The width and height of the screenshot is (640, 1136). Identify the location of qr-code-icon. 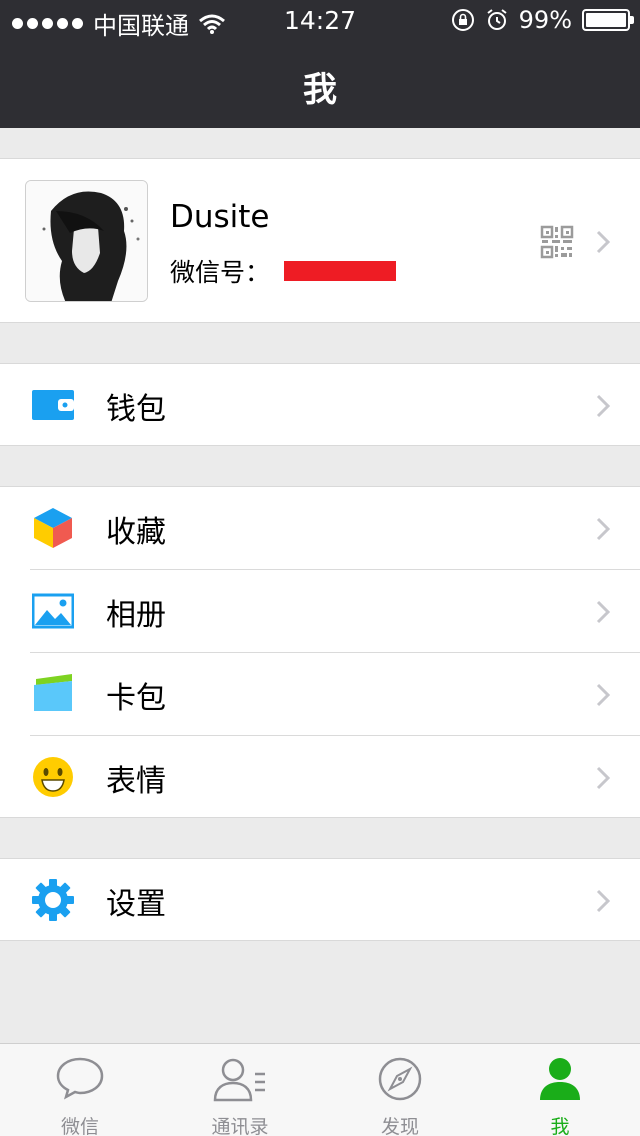
(557, 242).